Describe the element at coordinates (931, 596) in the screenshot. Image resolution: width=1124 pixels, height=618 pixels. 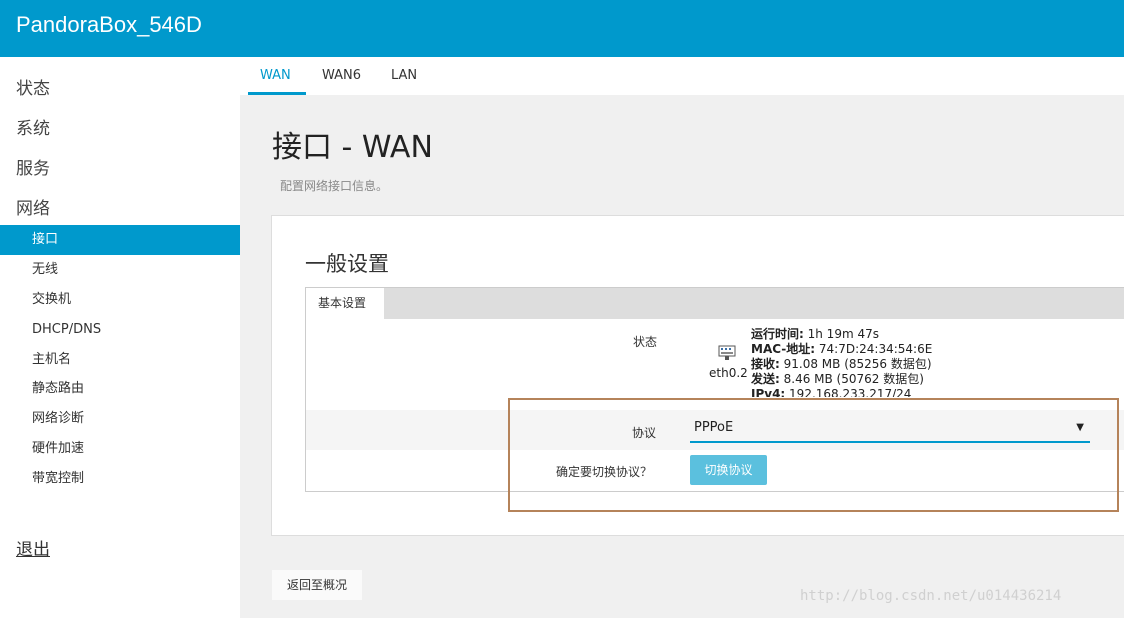
I see `watermark: http://blog.csdn.net/u014436214` at that location.